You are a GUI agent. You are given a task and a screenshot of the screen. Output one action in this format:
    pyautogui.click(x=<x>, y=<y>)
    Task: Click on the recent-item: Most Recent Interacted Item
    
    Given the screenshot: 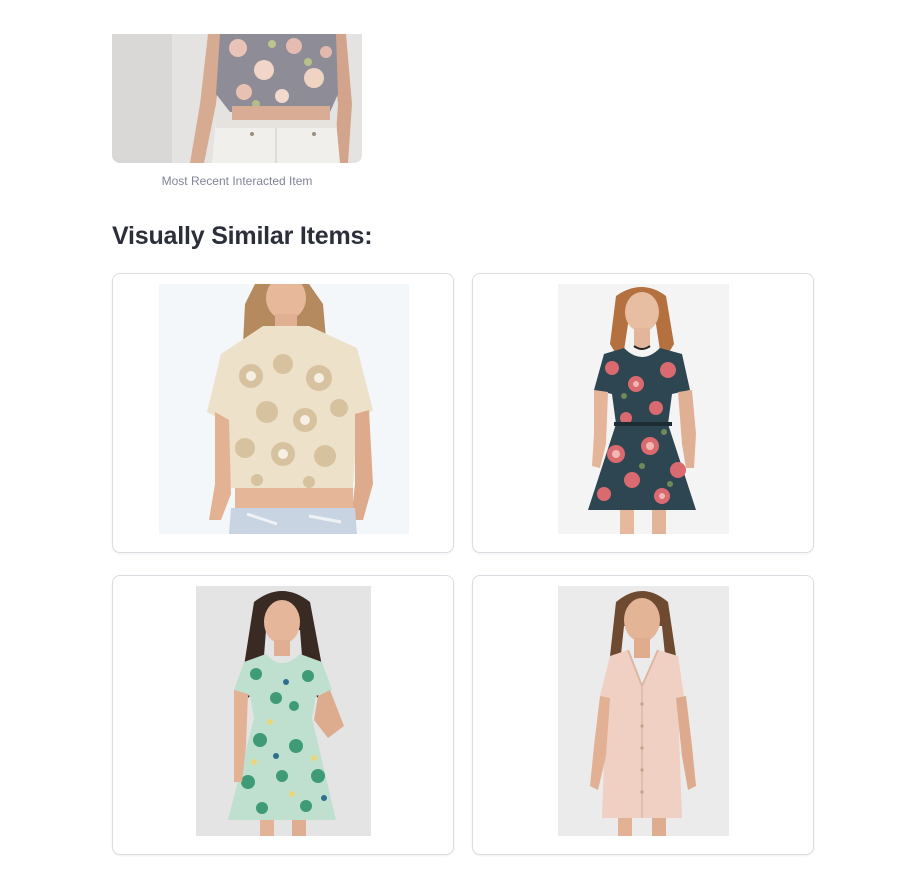 What is the action you would take?
    pyautogui.click(x=237, y=111)
    